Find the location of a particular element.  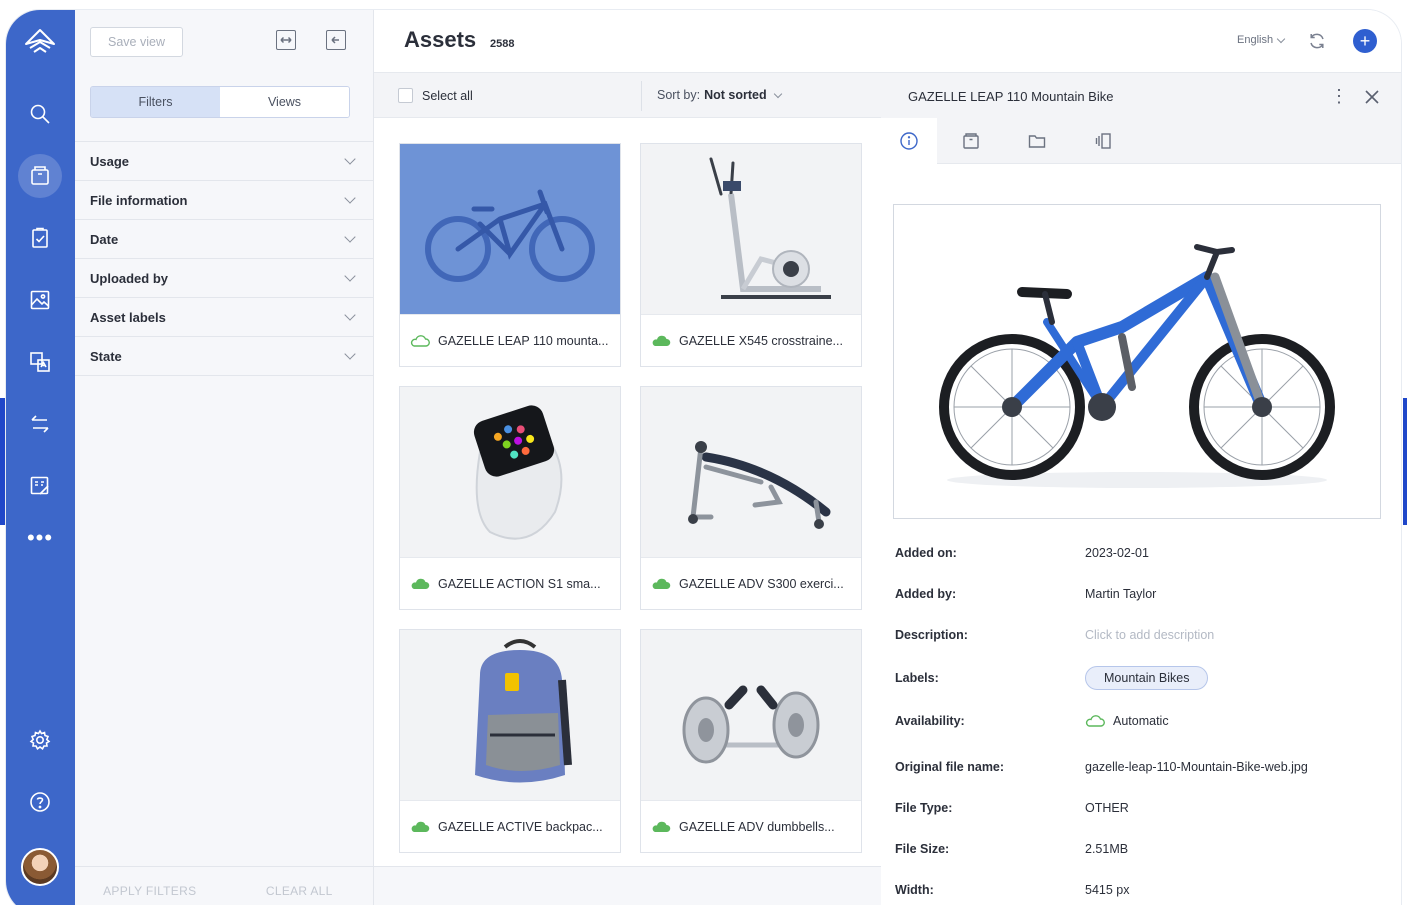

images-icon is located at coordinates (40, 300).